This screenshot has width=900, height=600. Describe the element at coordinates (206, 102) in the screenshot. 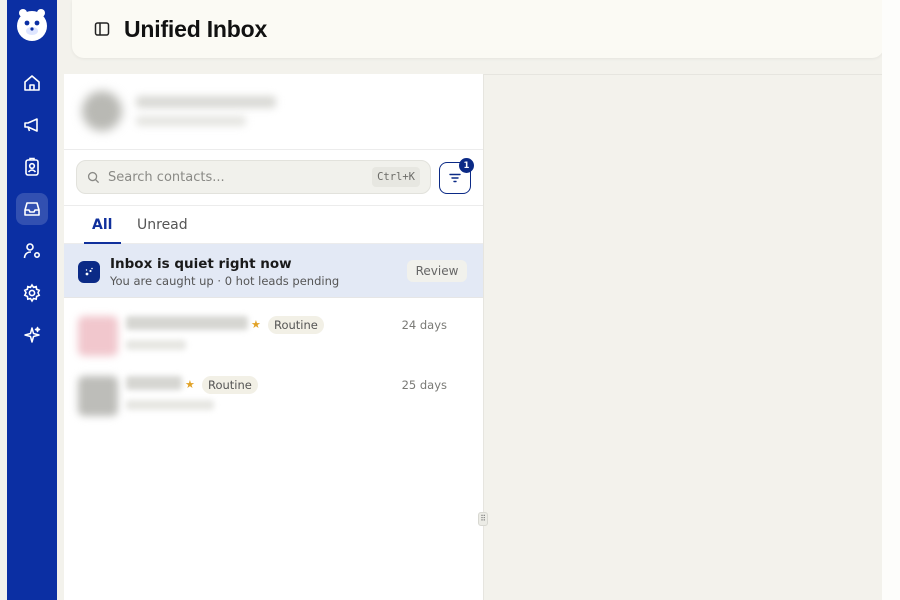

I see `account-name-redacted` at that location.